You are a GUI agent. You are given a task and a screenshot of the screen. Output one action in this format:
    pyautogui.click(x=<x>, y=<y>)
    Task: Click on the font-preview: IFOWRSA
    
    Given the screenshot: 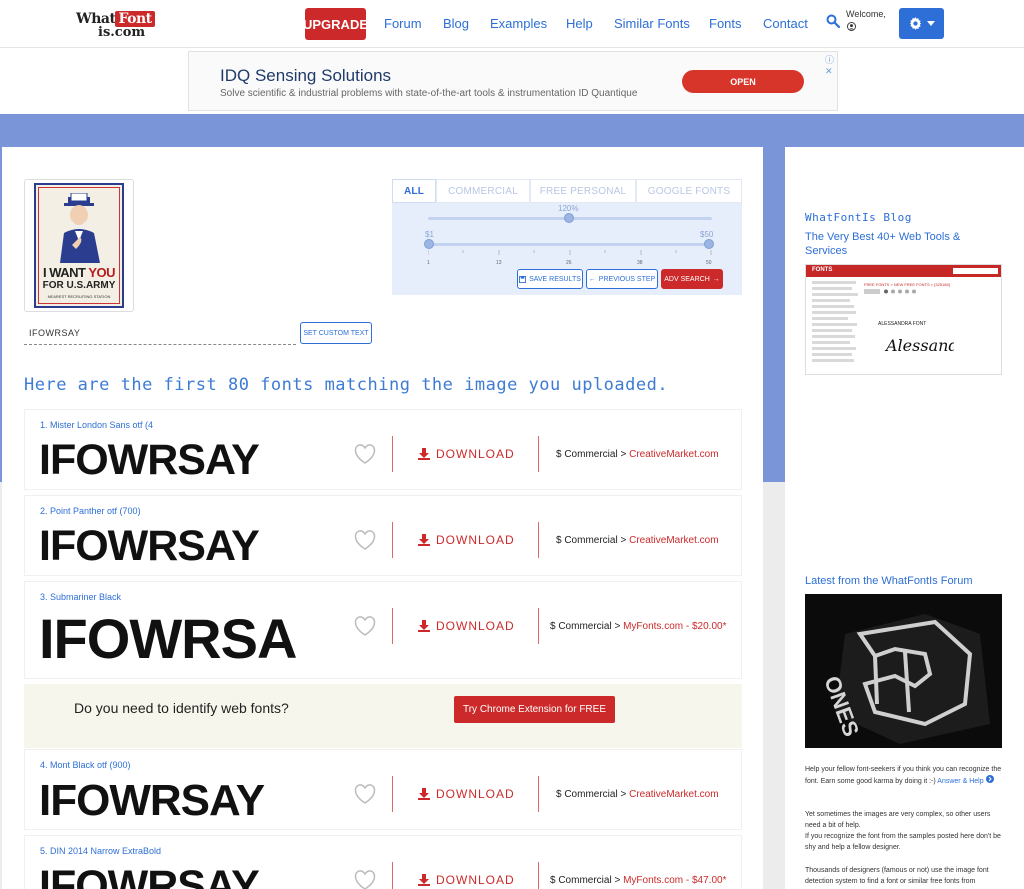 What is the action you would take?
    pyautogui.click(x=168, y=638)
    